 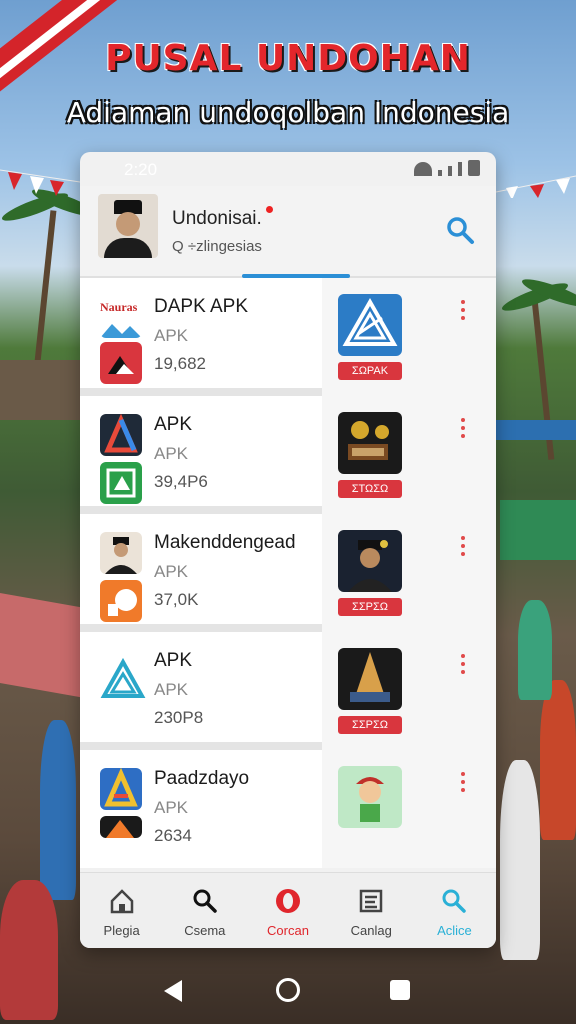 I want to click on nav-label: Aclice, so click(x=454, y=930).